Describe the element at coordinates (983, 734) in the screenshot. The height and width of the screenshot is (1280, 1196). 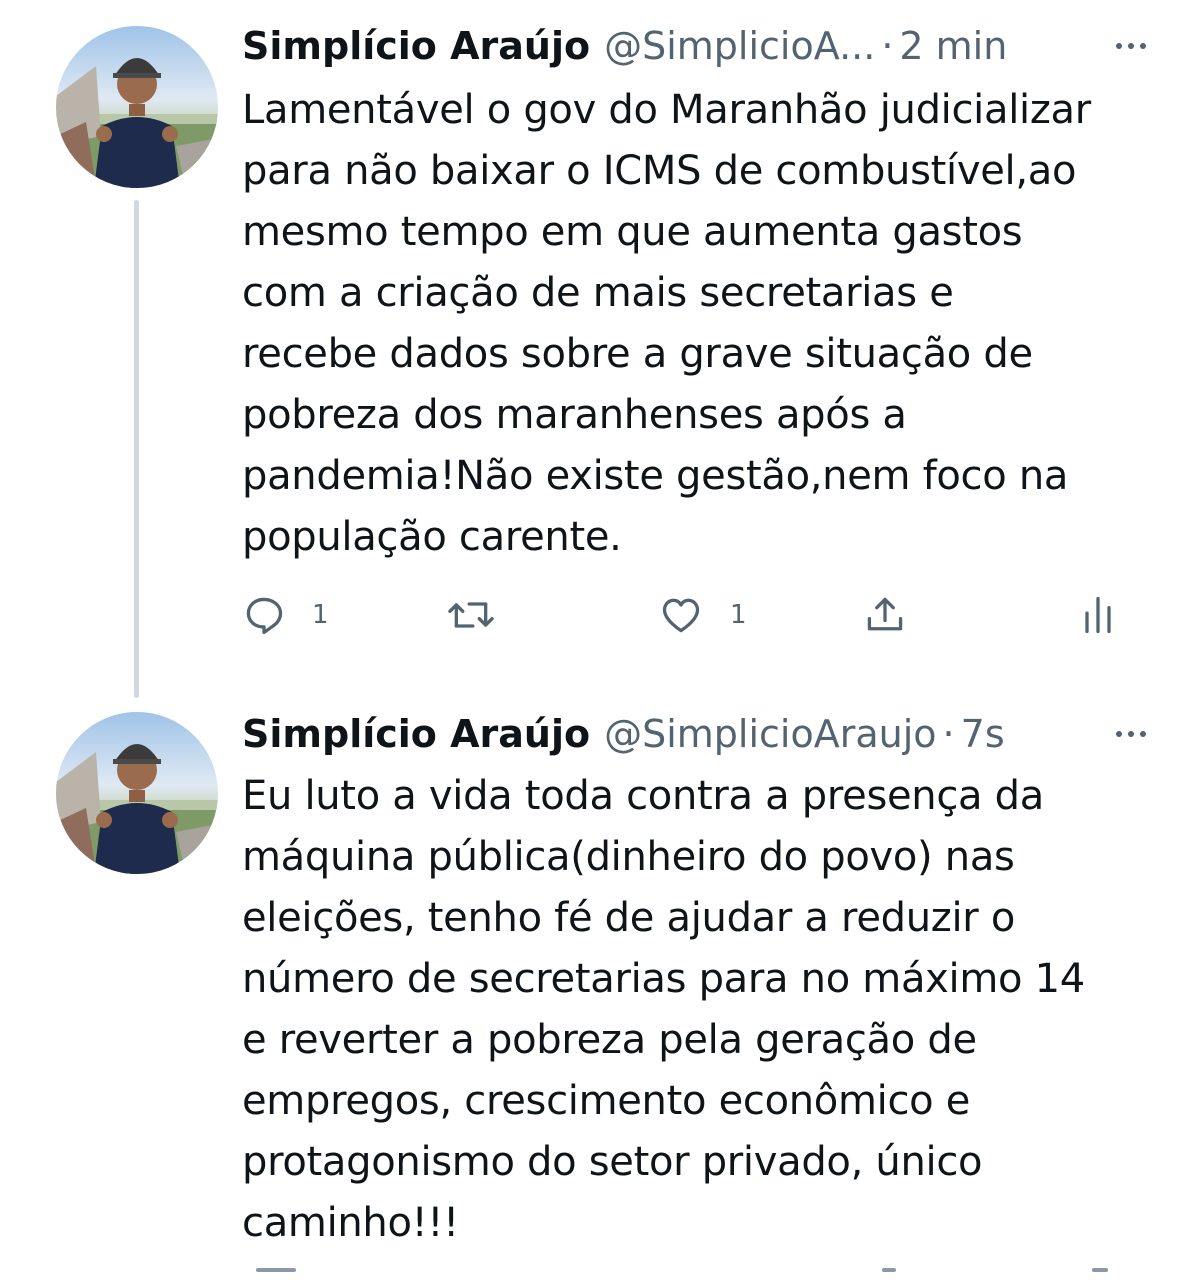
I see `timestamp: 7s` at that location.